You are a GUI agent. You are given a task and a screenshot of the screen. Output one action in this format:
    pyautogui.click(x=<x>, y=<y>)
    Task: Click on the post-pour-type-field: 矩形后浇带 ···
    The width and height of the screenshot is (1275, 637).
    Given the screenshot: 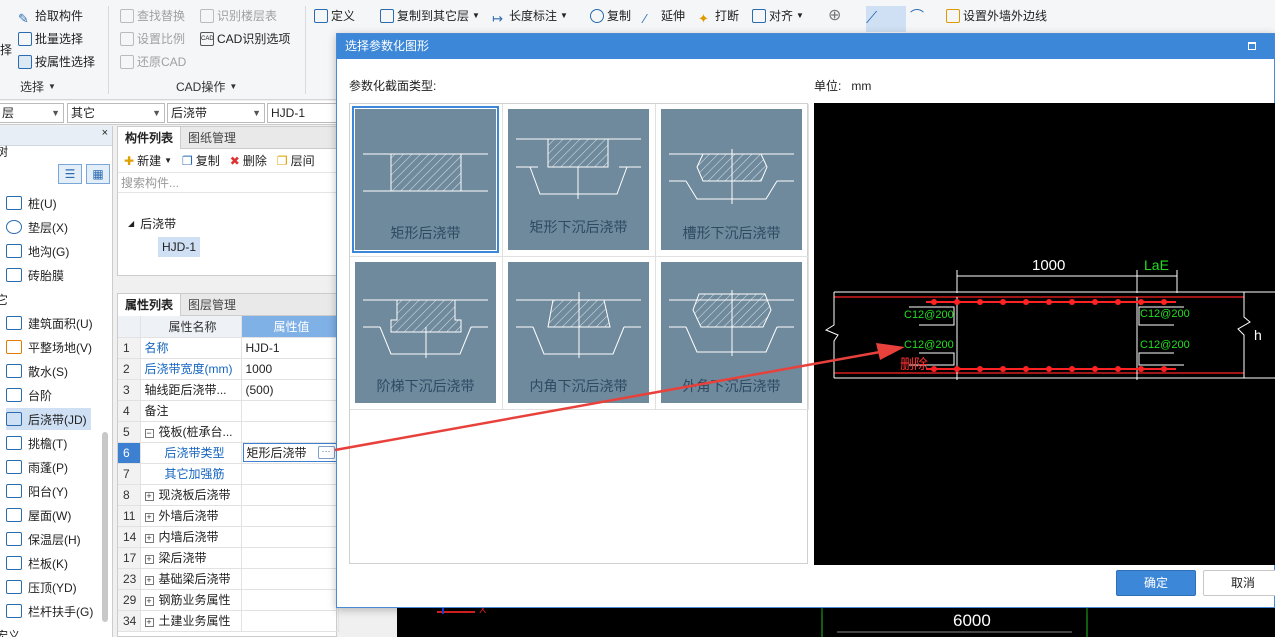 What is the action you would take?
    pyautogui.click(x=289, y=452)
    